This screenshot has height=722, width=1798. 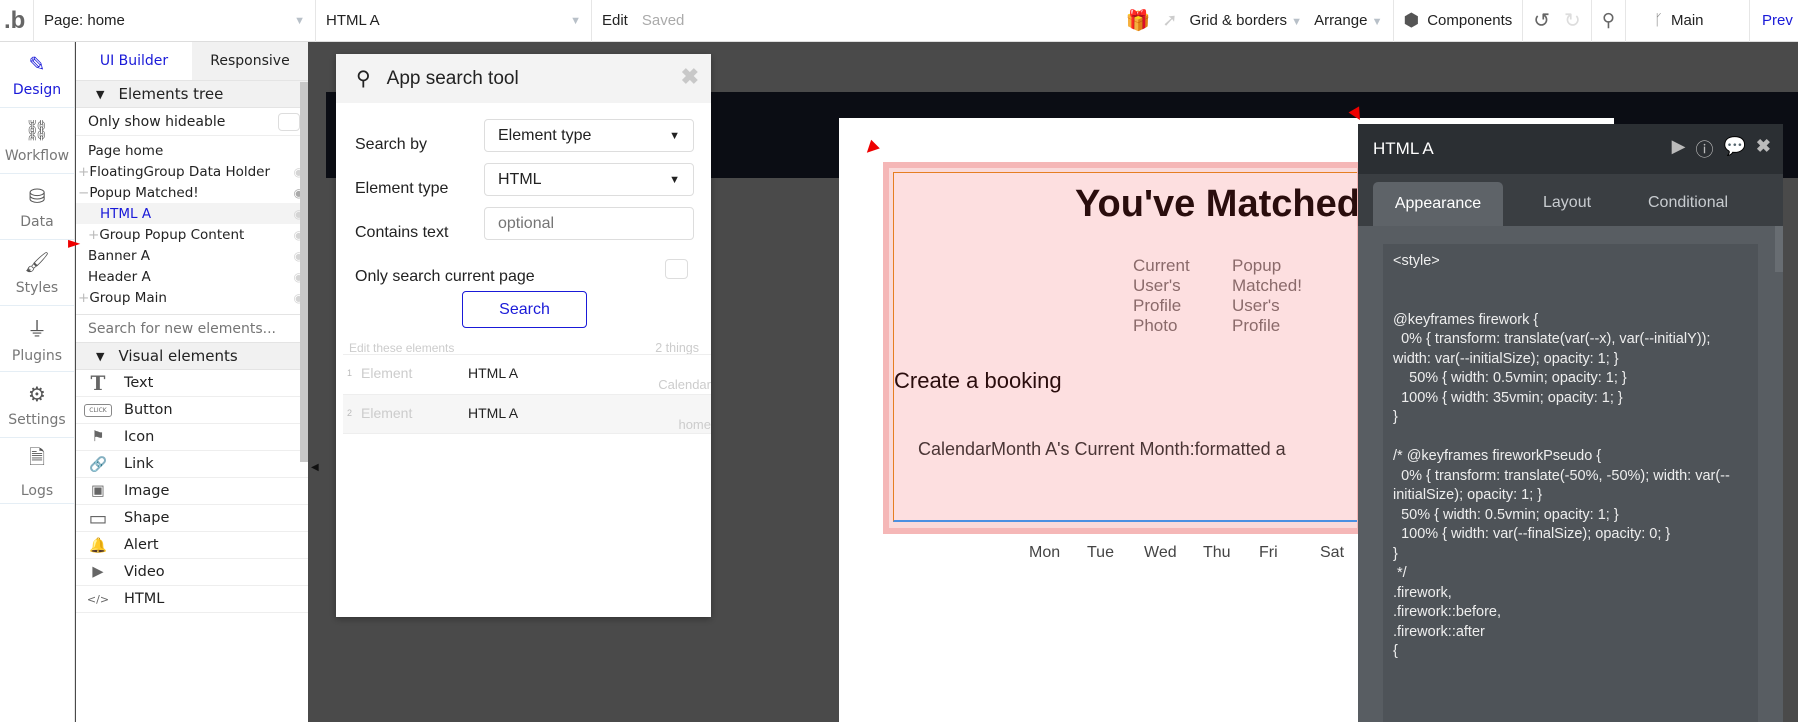 What do you see at coordinates (1438, 204) in the screenshot?
I see `tab-appearance: Appearance` at bounding box center [1438, 204].